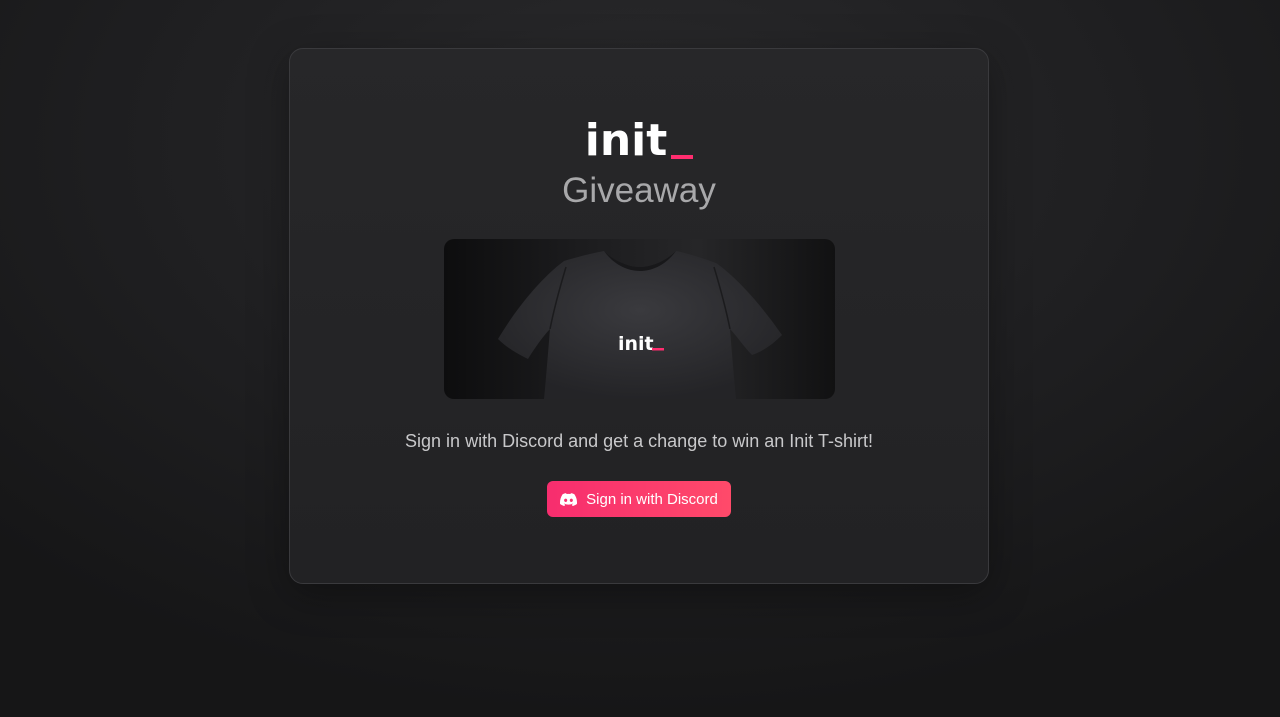 The height and width of the screenshot is (717, 1280). What do you see at coordinates (682, 157) in the screenshot?
I see `logo-underscore` at bounding box center [682, 157].